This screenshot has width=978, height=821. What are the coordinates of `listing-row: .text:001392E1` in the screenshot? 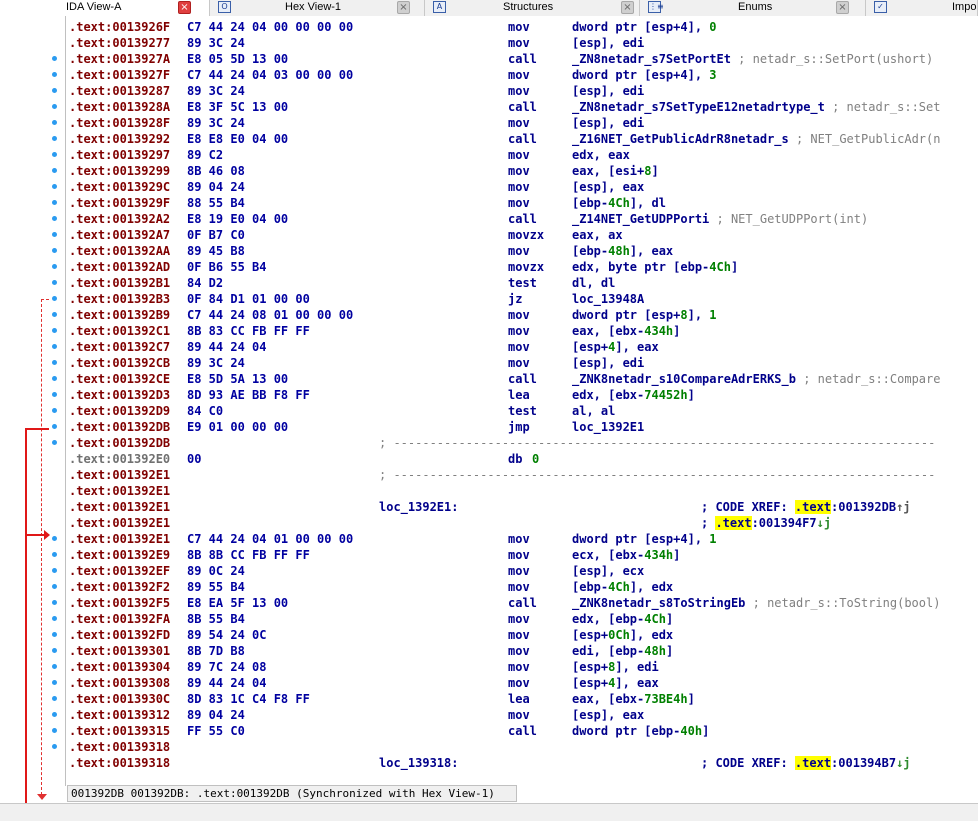 It's located at (522, 491).